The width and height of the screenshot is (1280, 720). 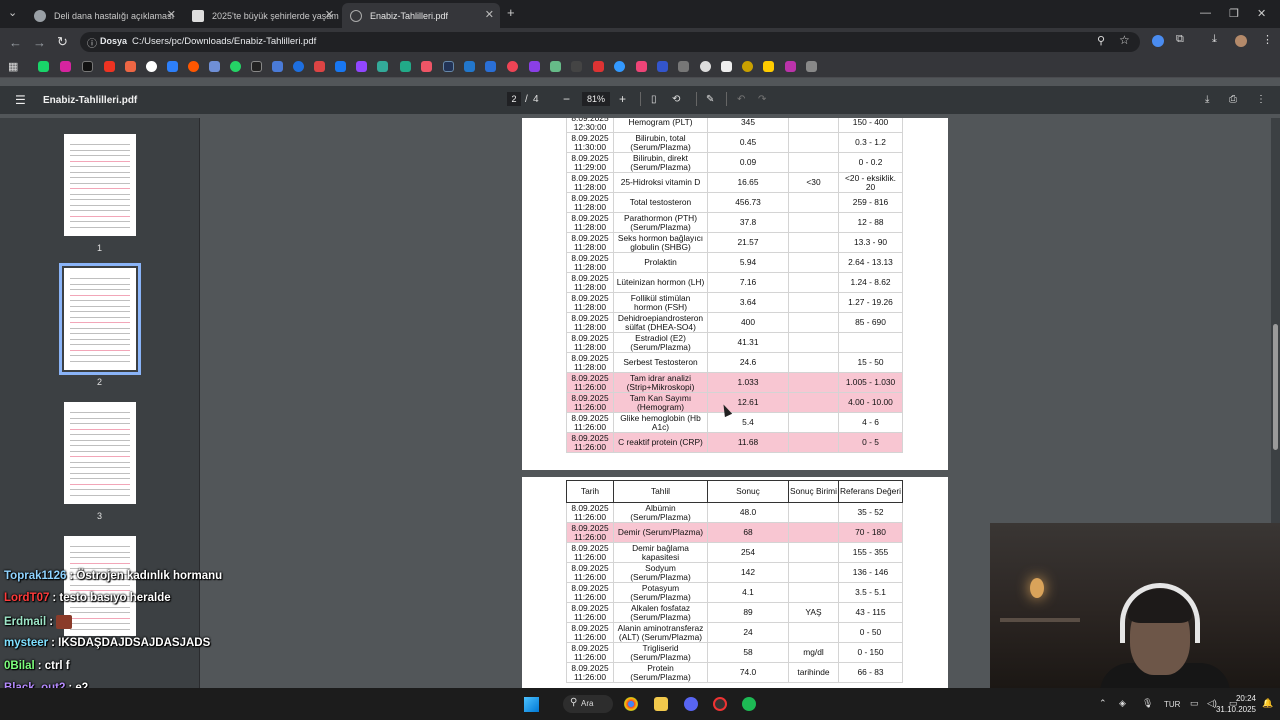 I want to click on bookmark-whatsapp-icon, so click(x=235, y=66).